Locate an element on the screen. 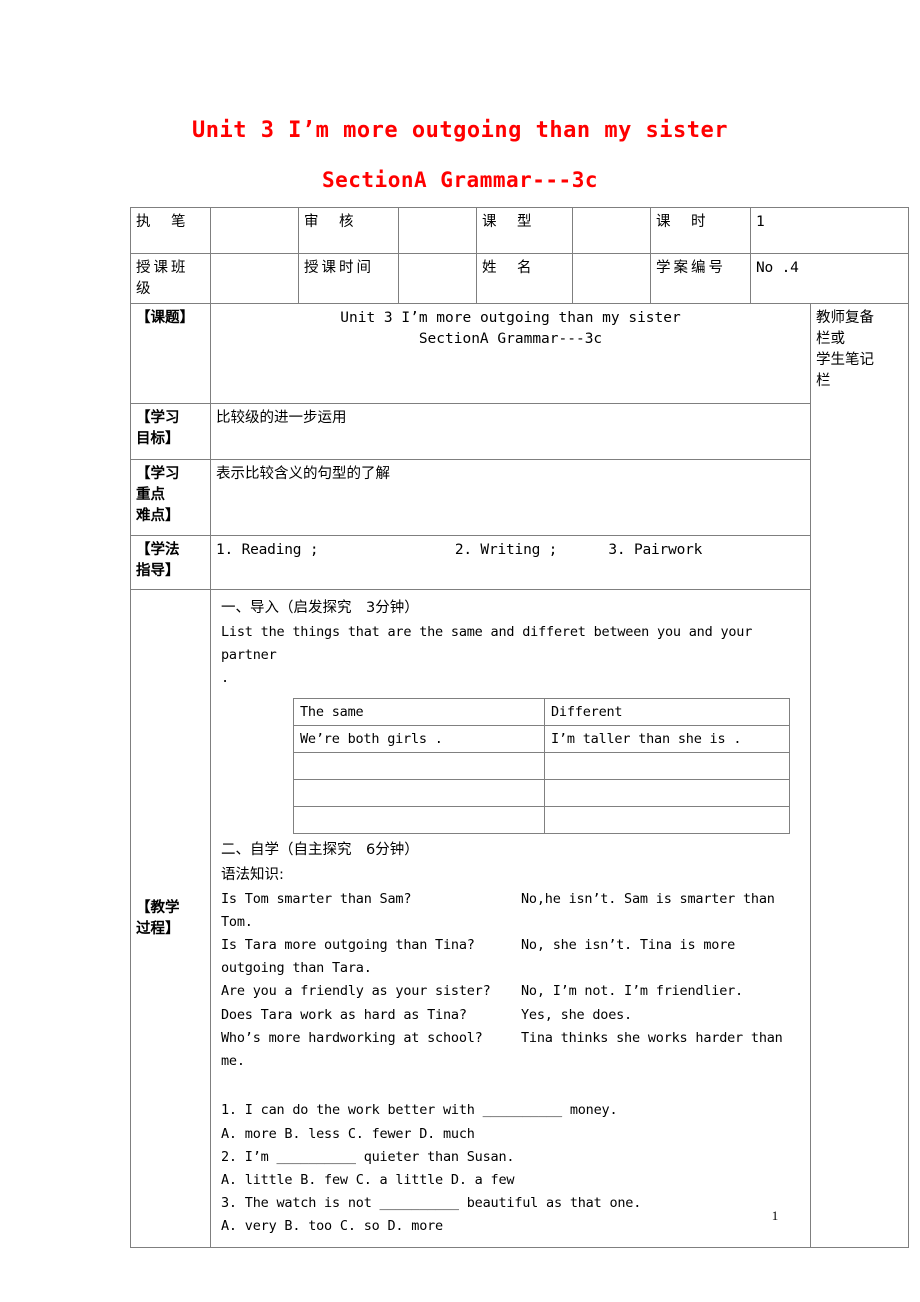 Image resolution: width=920 pixels, height=1302 pixels. page-number: 1 is located at coordinates (460, 1216).